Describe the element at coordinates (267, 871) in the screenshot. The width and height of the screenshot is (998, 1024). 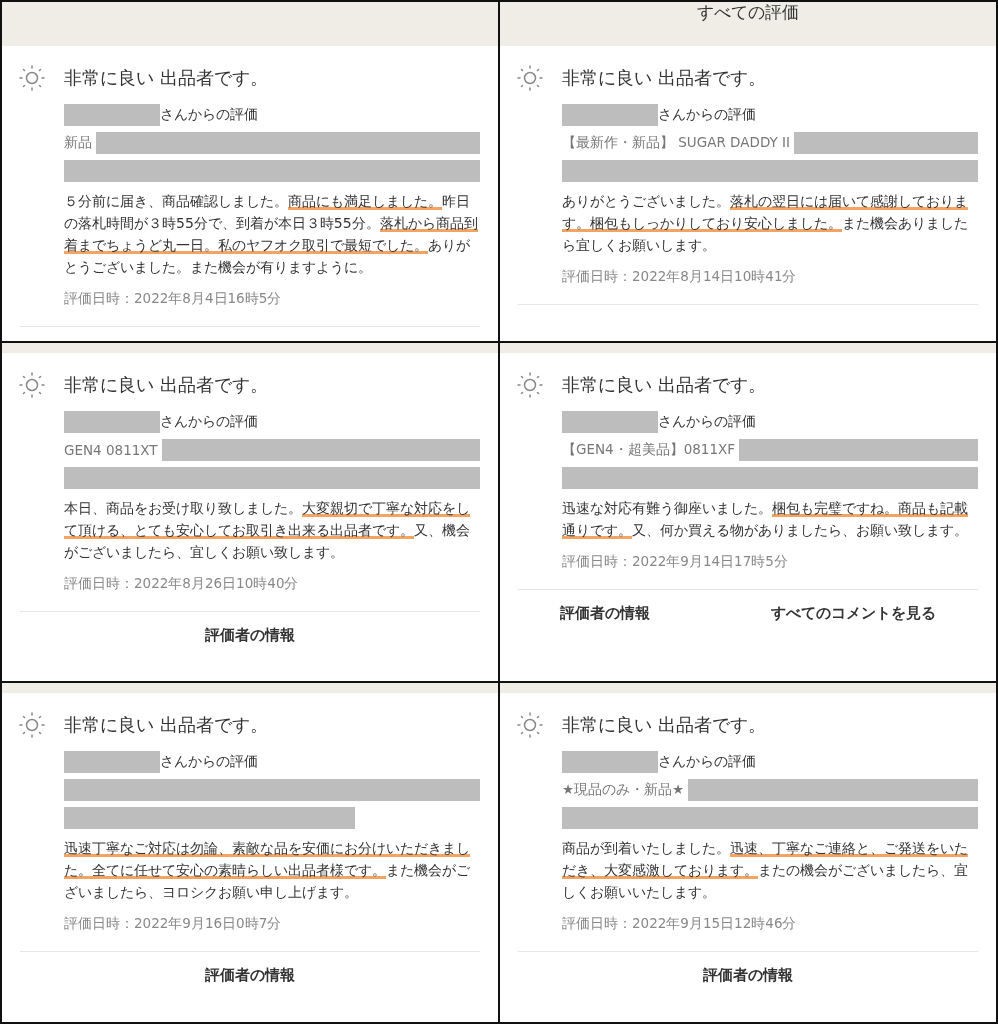
I see `review-comment: 迅速丁寧なご対応は勿論、素敵な品を安価にお分けいただきました。全てに任せて安心の素晴らしい出品者様です。また機会がございましたら、ヨロシクお願い申し上げます。` at that location.